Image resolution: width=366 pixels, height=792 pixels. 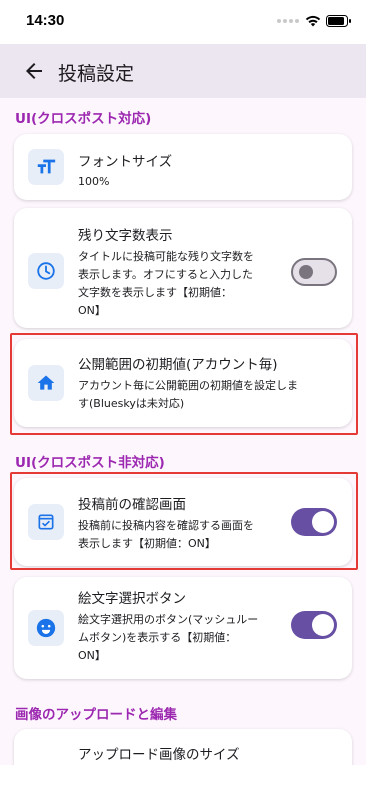 What do you see at coordinates (131, 403) in the screenshot?
I see `desc-line: す(Blueskyは未対応)` at bounding box center [131, 403].